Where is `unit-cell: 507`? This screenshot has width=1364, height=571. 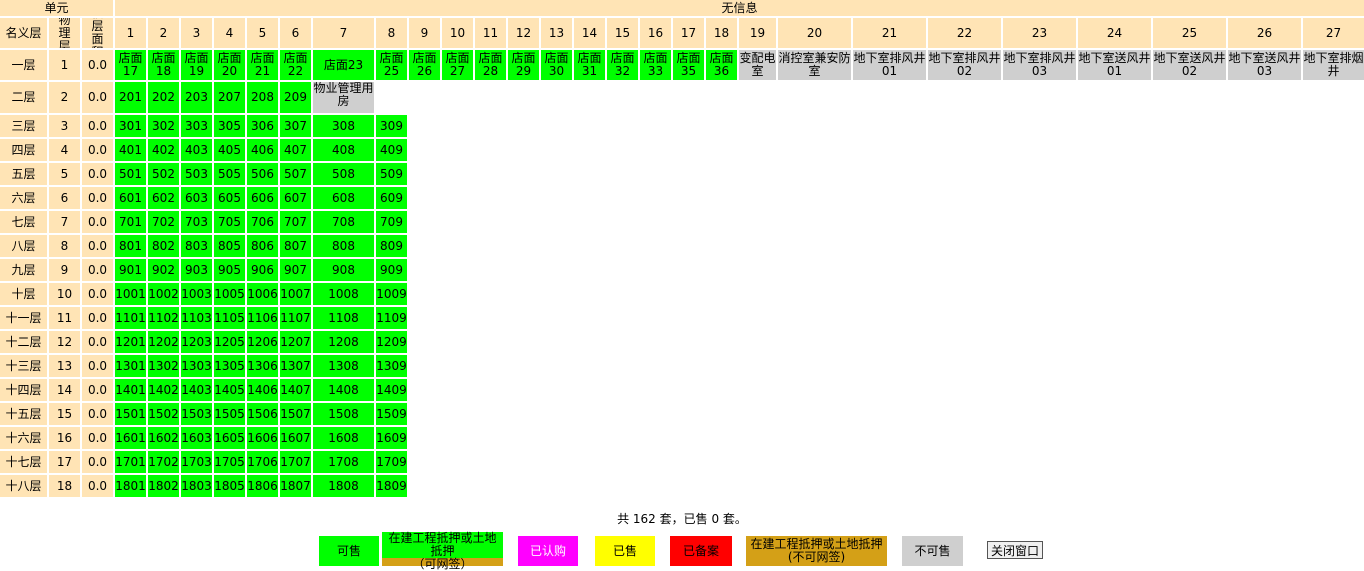 unit-cell: 507 is located at coordinates (295, 174).